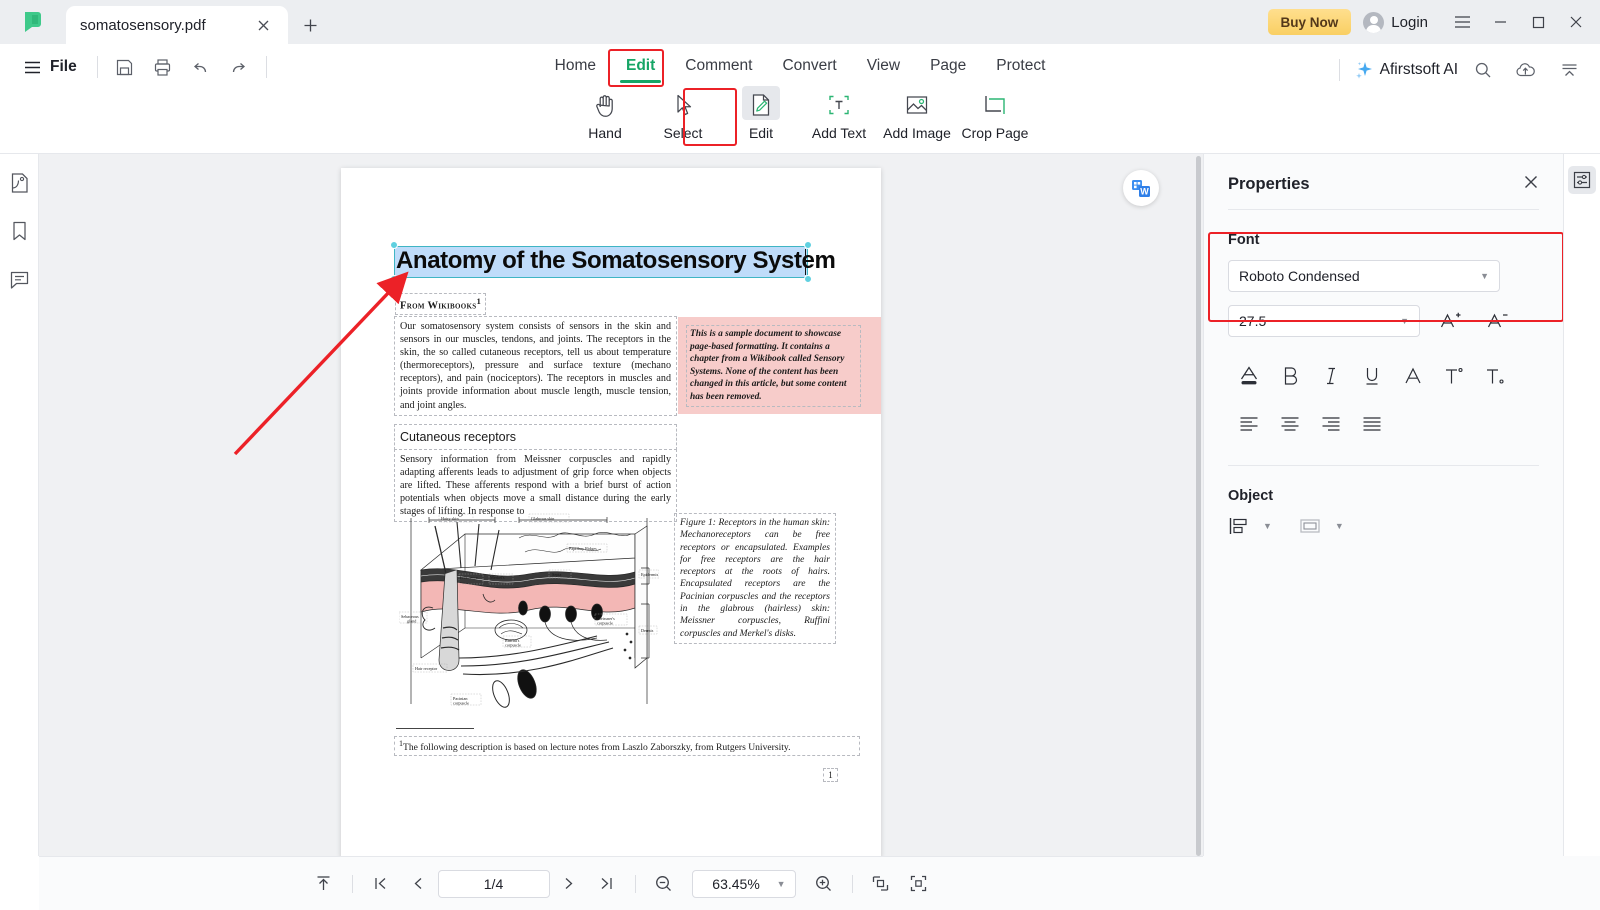  I want to click on source-line: From Wikibooks1, so click(441, 304).